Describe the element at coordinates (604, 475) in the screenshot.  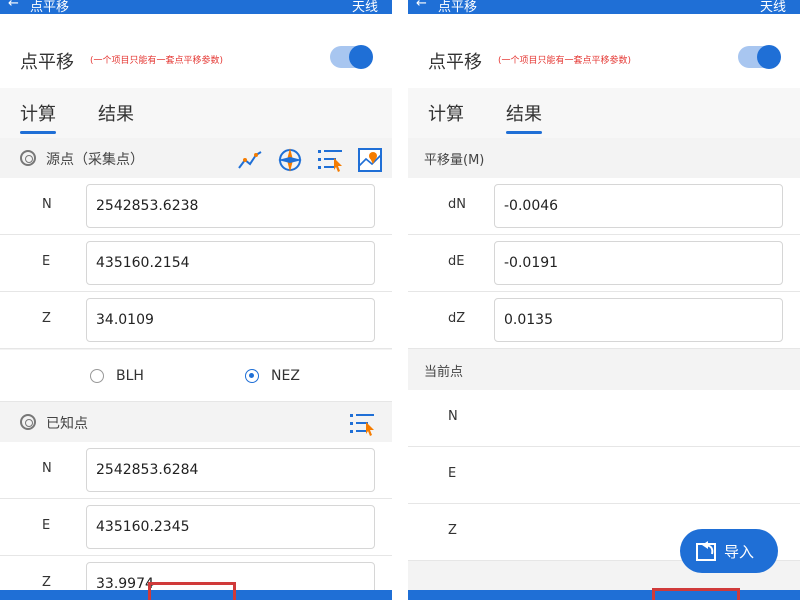
I see `current-e-row: E` at that location.